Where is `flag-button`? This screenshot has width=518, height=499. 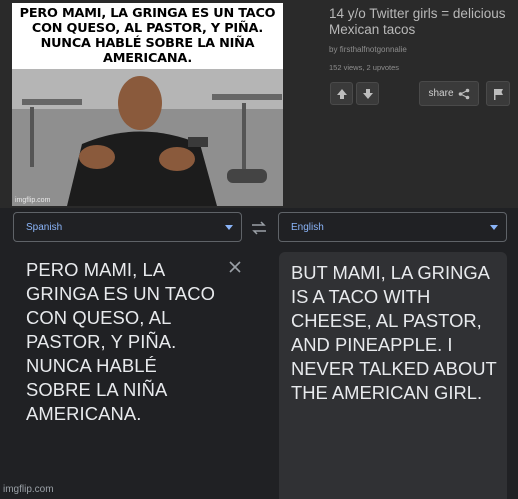
flag-button is located at coordinates (498, 93).